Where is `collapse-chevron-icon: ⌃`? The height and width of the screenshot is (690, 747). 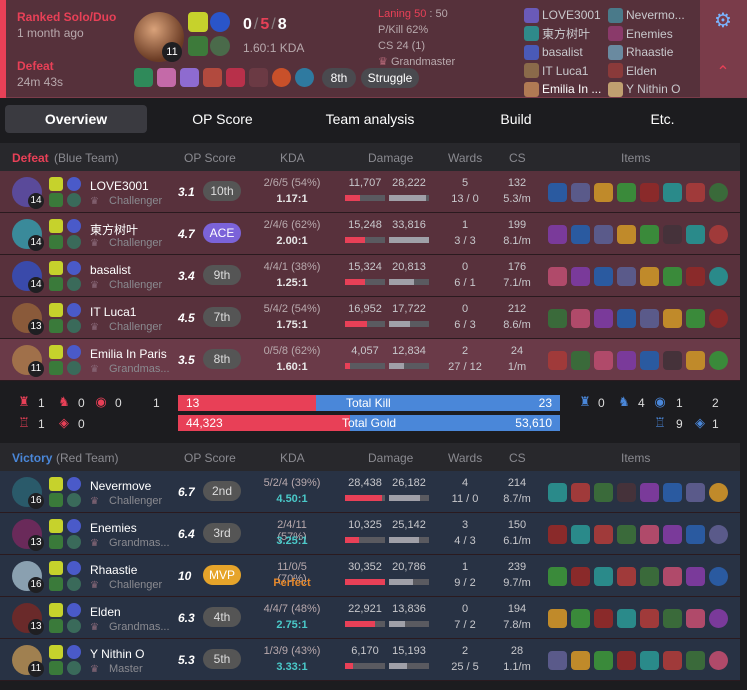 collapse-chevron-icon: ⌃ is located at coordinates (723, 72).